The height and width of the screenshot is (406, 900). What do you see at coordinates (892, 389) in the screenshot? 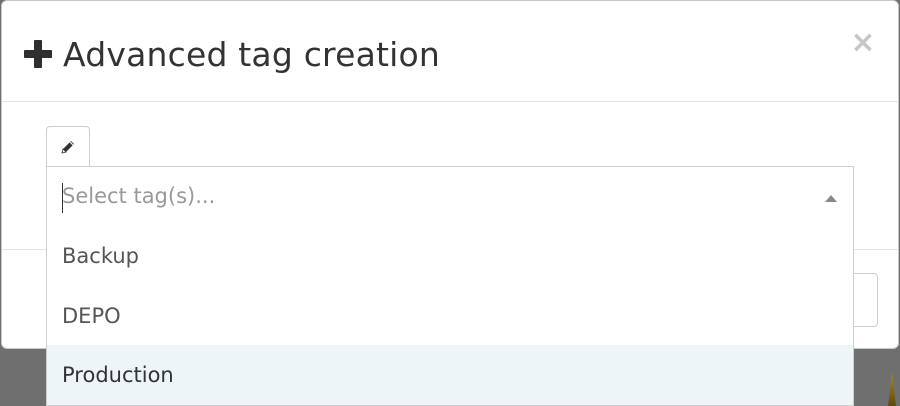
I see `background-decoration` at bounding box center [892, 389].